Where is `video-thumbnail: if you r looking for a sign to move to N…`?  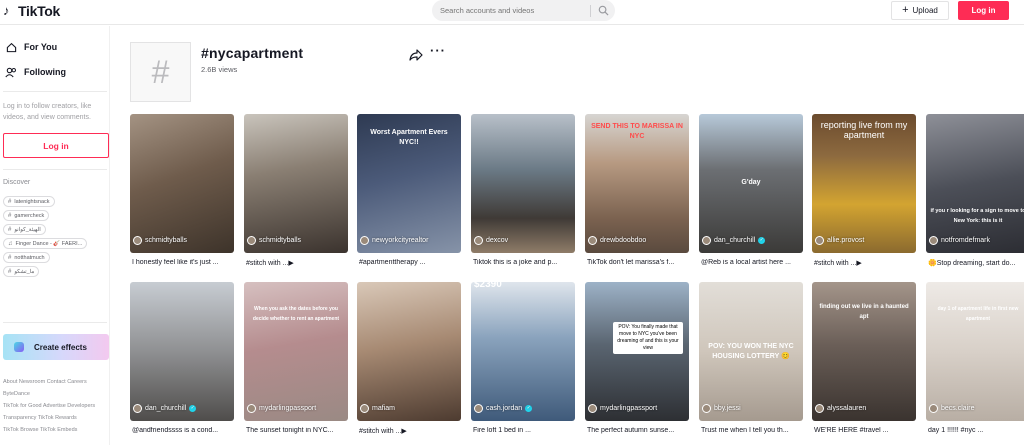 video-thumbnail: if you r looking for a sign to move to N… is located at coordinates (975, 183).